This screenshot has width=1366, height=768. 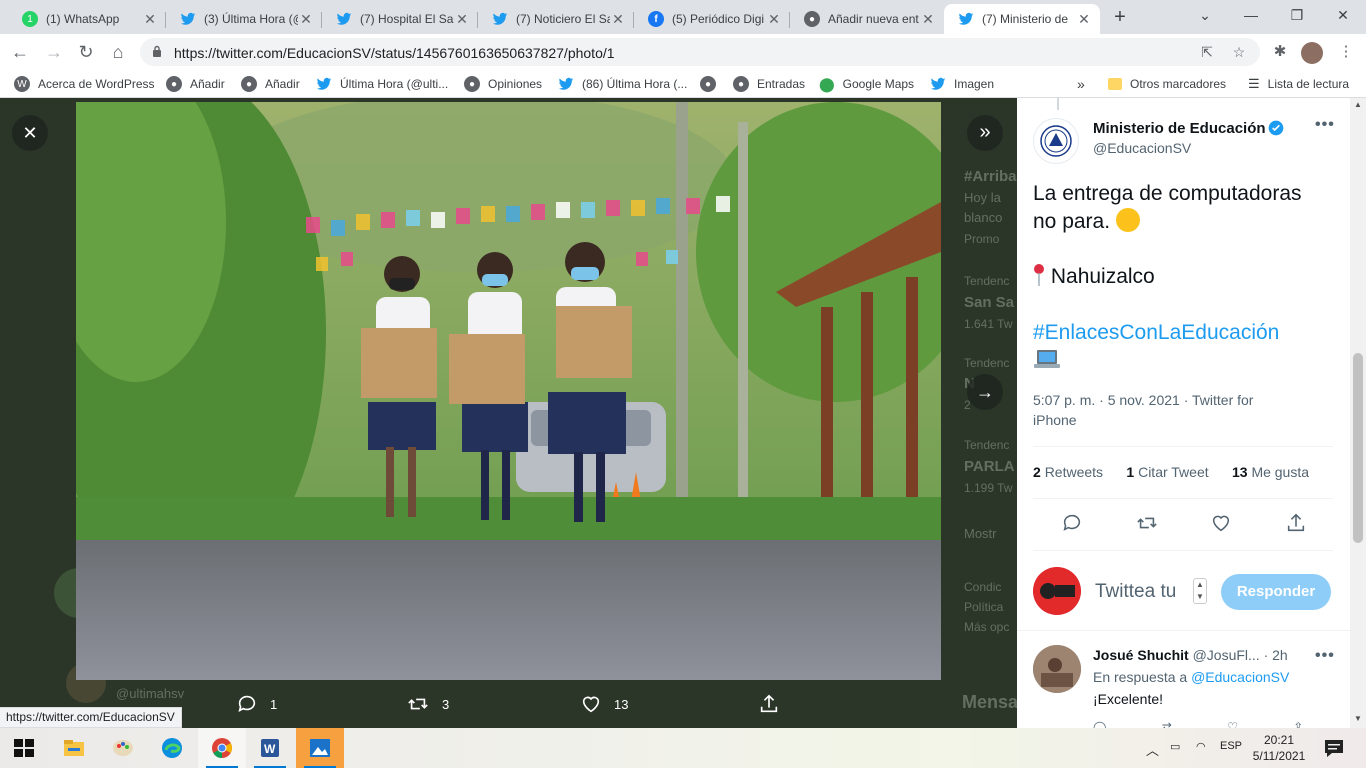 What do you see at coordinates (251, 19) in the screenshot?
I see `tab-title: (3) Última Hora (@` at bounding box center [251, 19].